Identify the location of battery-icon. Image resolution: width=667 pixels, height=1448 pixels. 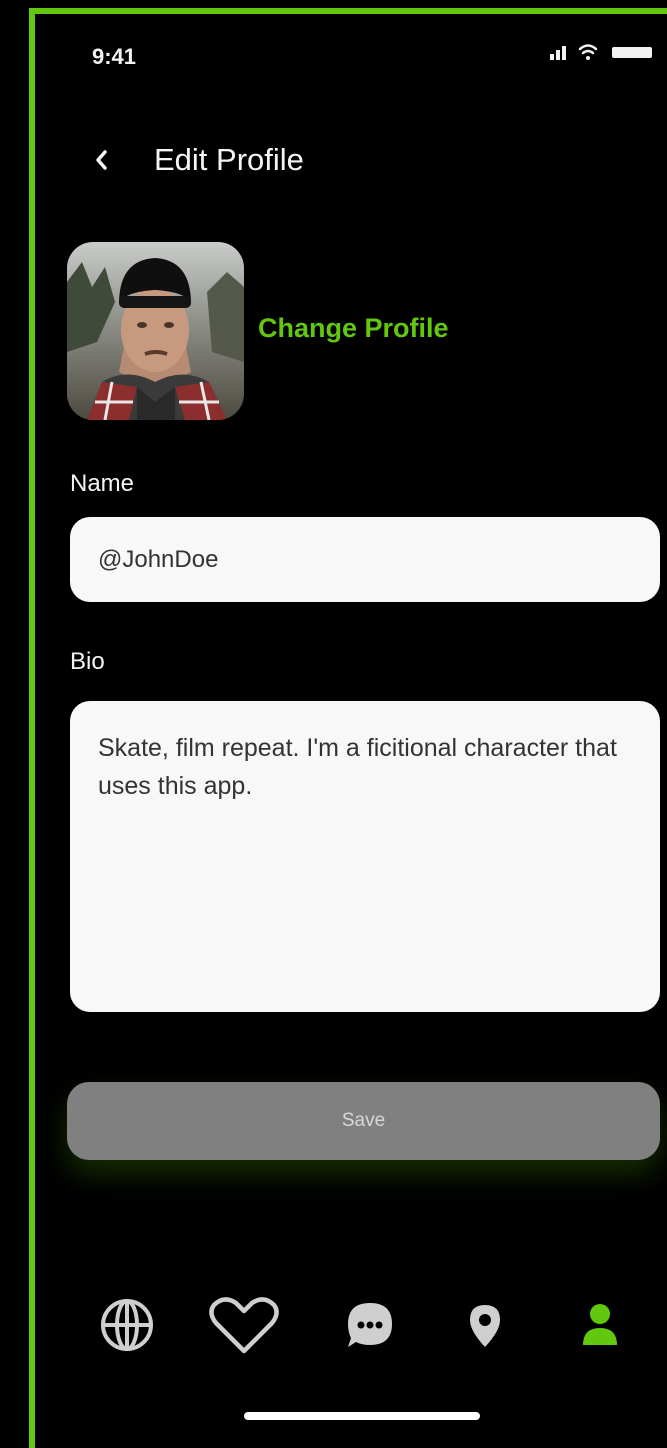
(632, 52).